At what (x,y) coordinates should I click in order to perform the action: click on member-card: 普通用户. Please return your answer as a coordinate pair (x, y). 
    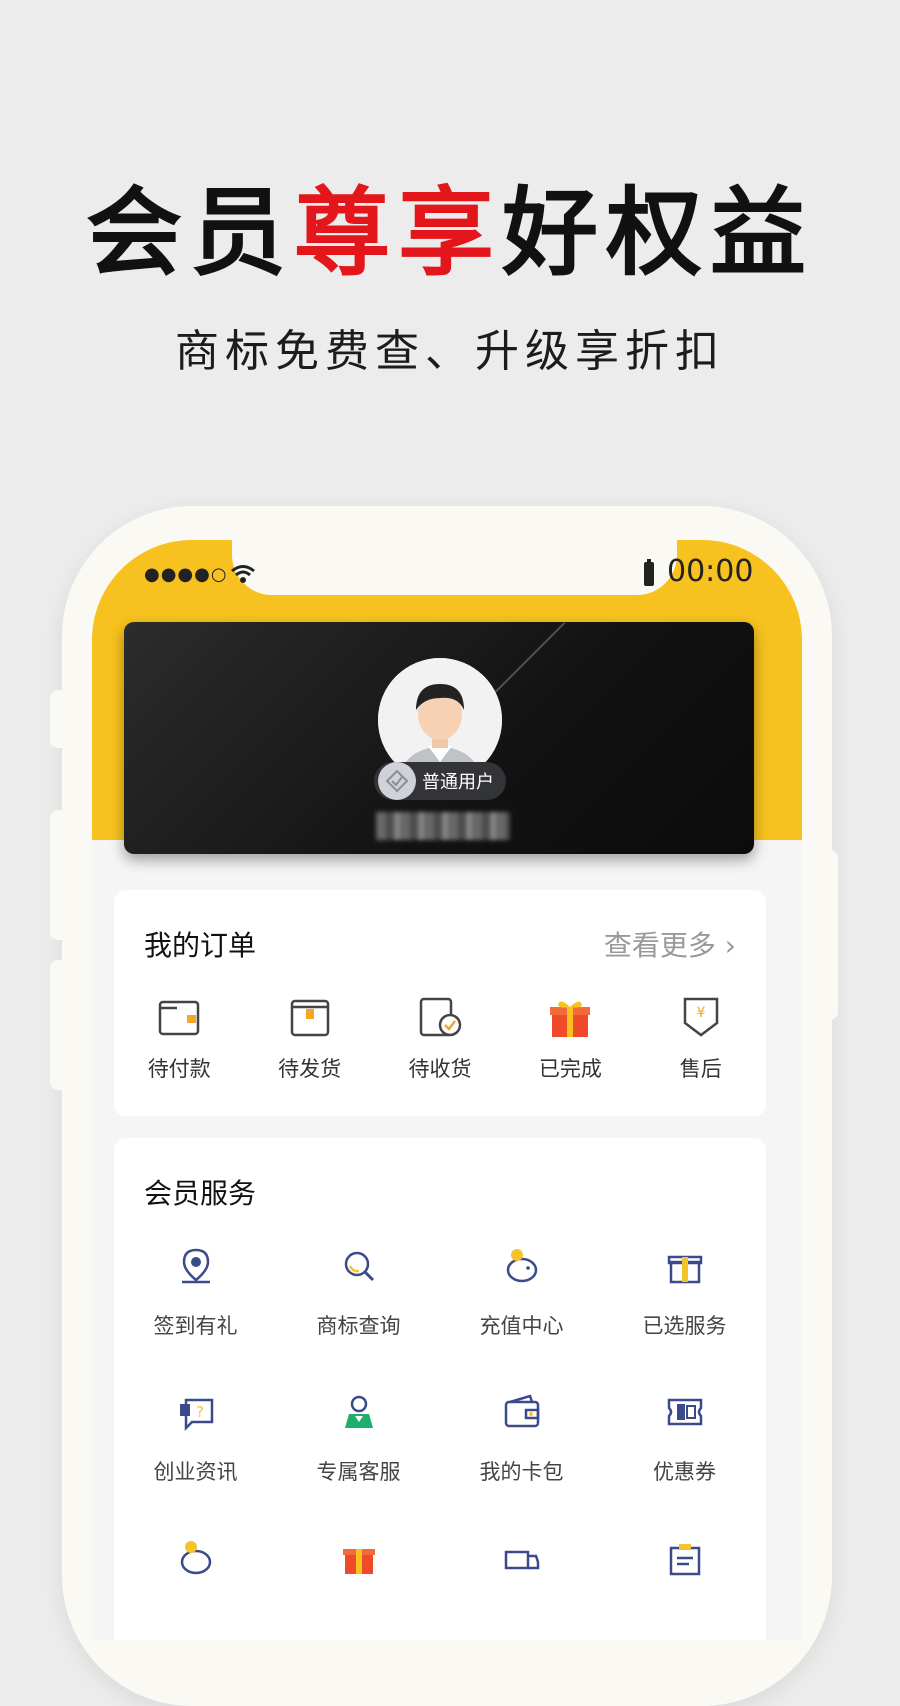
    Looking at the image, I should click on (439, 738).